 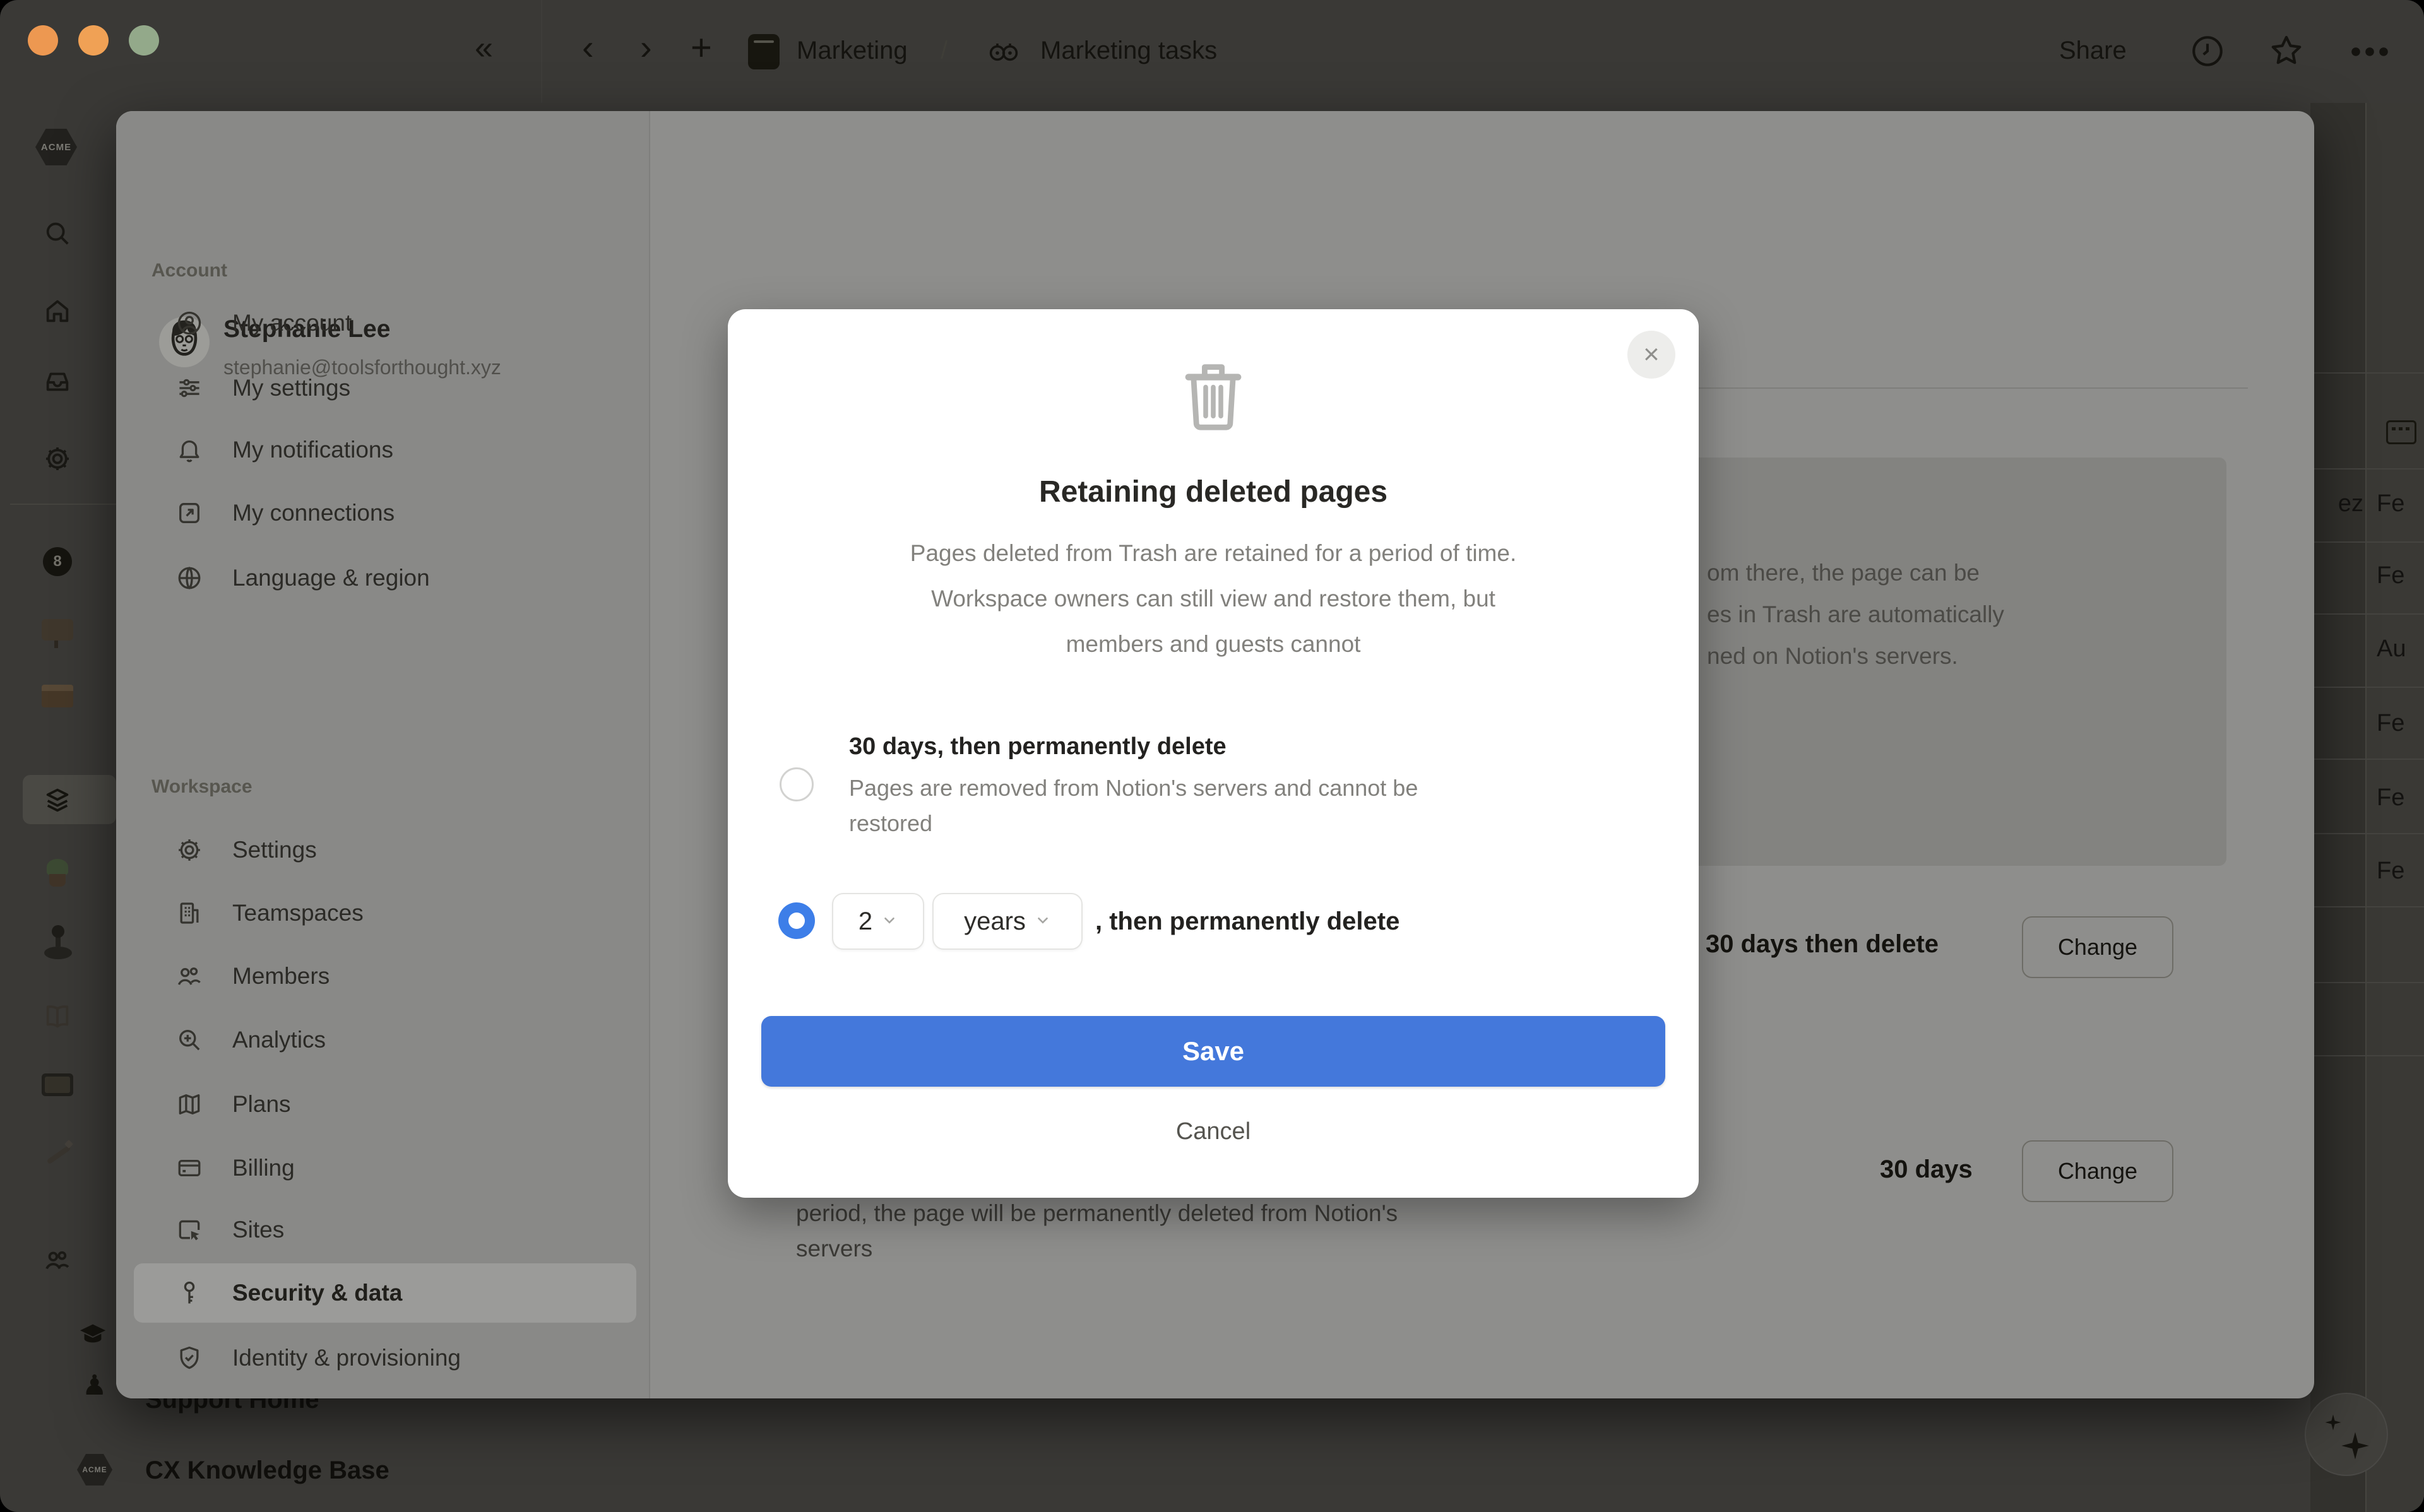 What do you see at coordinates (891, 823) in the screenshot?
I see `option1-subtext-line: restored` at bounding box center [891, 823].